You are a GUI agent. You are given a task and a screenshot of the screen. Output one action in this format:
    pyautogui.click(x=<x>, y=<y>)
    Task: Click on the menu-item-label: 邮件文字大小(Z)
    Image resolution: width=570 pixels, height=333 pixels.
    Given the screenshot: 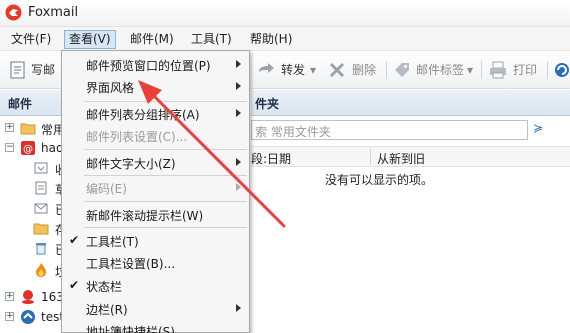 What is the action you would take?
    pyautogui.click(x=131, y=164)
    